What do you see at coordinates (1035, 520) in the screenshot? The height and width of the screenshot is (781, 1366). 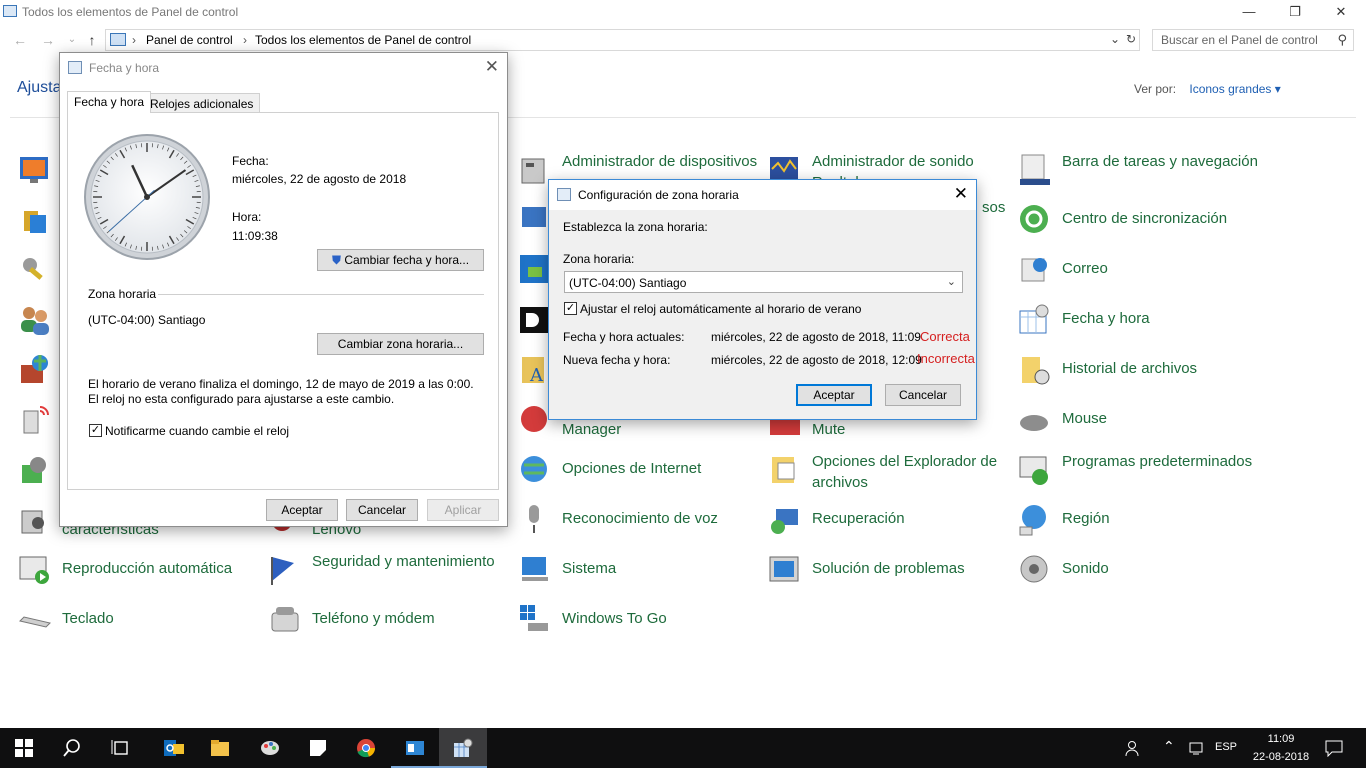 I see `region-icon` at bounding box center [1035, 520].